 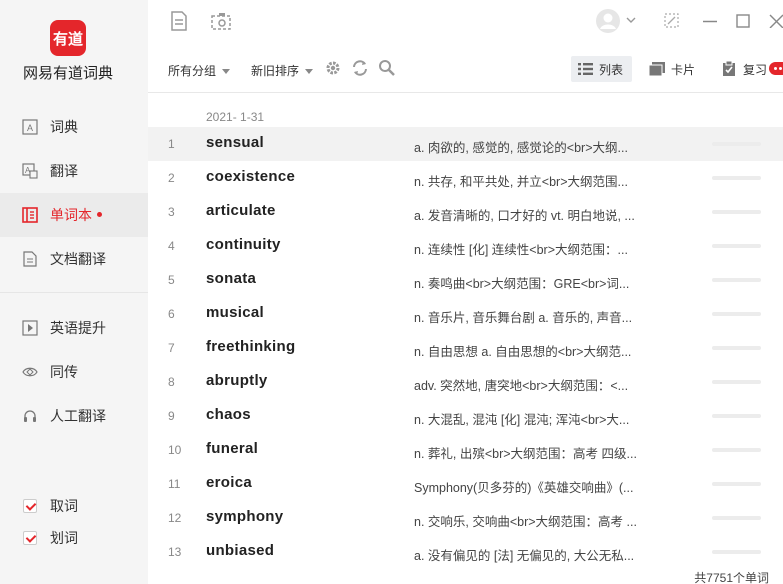 I want to click on word-count: 共7751个单词, so click(x=731, y=577).